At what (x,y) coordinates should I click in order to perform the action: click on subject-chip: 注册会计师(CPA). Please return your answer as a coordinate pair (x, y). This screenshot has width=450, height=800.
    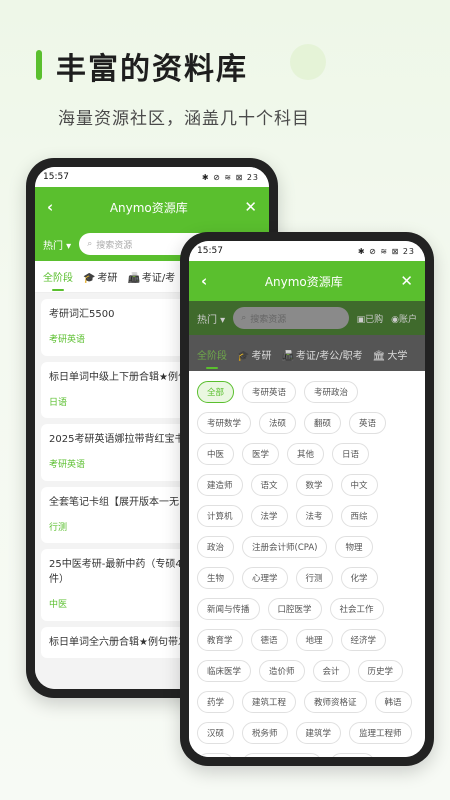
    Looking at the image, I should click on (285, 547).